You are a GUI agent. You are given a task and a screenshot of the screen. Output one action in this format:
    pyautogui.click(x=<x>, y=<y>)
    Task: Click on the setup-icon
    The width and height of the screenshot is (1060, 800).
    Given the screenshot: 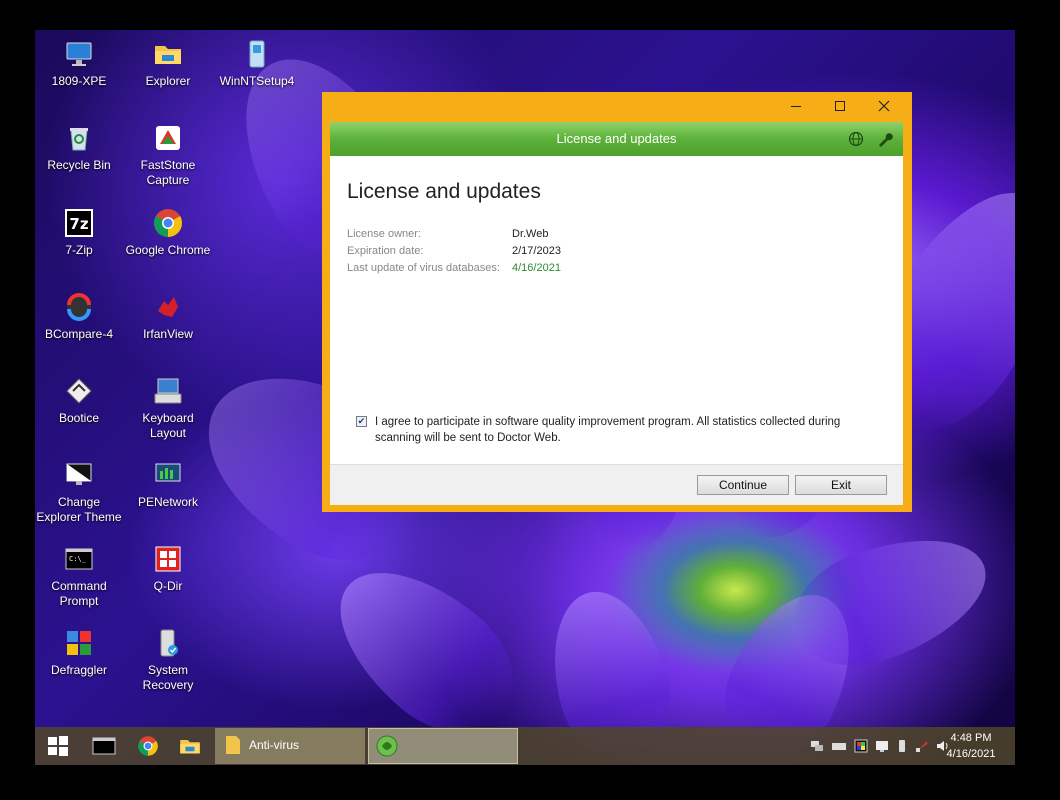 What is the action you would take?
    pyautogui.click(x=257, y=54)
    